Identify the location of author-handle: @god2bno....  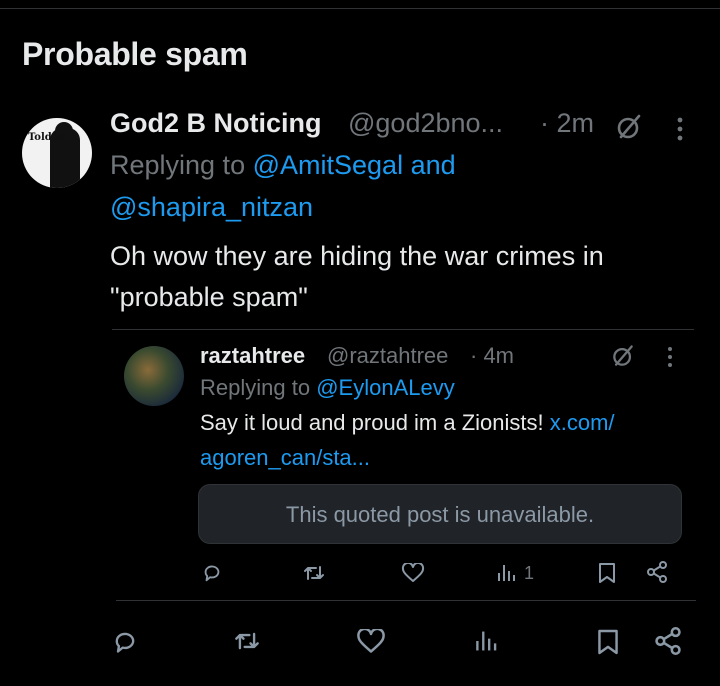
(425, 123).